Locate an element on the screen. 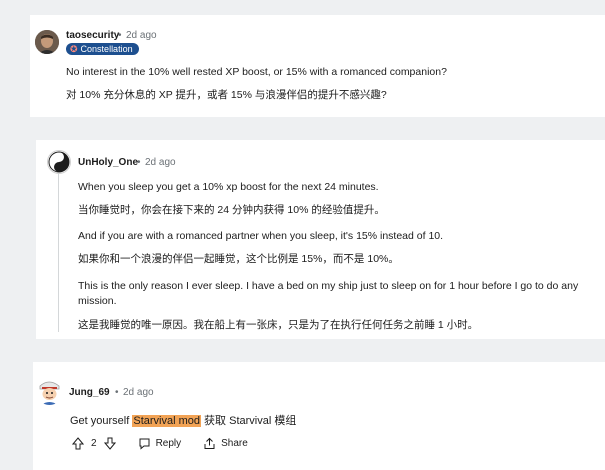 This screenshot has width=605, height=470. comment-paragraph-zh: 如果你和一个浪漫的伴侣一起睡觉，这个比例是 15%，而不是 10%。 is located at coordinates (238, 259).